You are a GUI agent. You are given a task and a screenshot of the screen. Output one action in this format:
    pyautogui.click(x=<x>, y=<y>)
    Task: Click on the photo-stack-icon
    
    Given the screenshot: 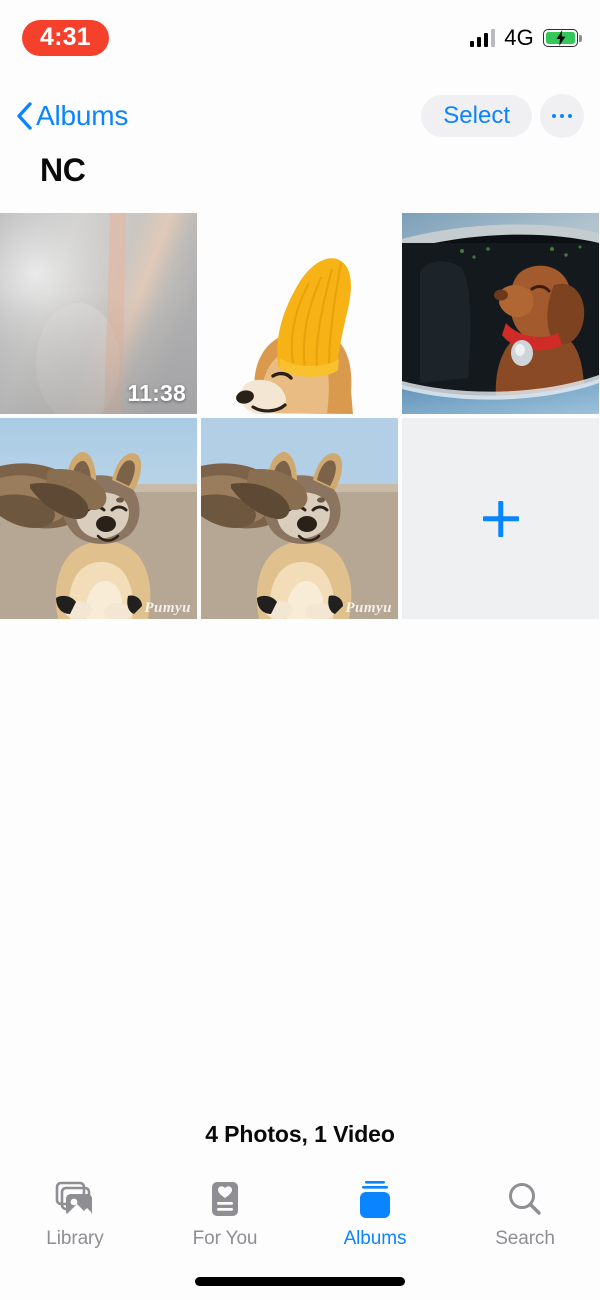 What is the action you would take?
    pyautogui.click(x=75, y=1200)
    